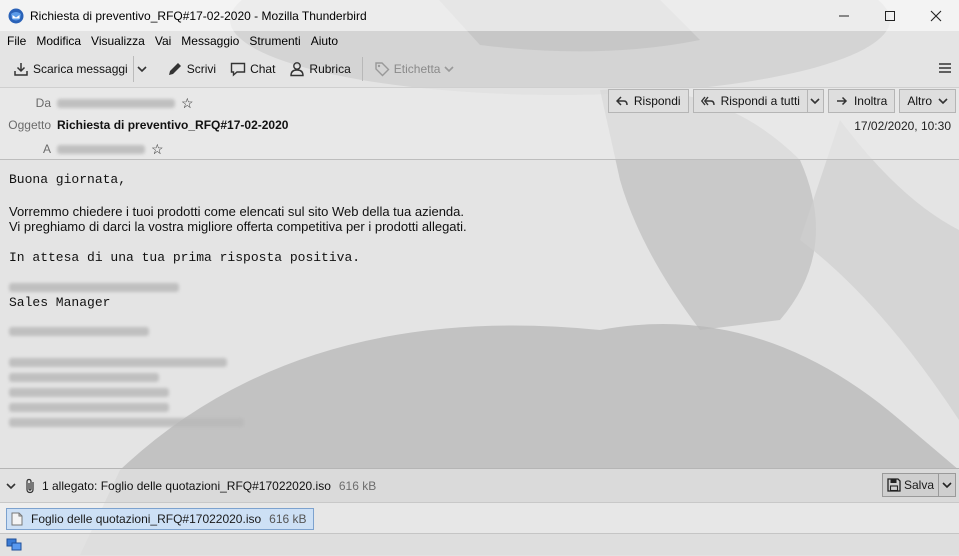 This screenshot has width=959, height=556. I want to click on attachment-name: Foglio delle quotazioni_RFQ#17022020.iso, so click(146, 519).